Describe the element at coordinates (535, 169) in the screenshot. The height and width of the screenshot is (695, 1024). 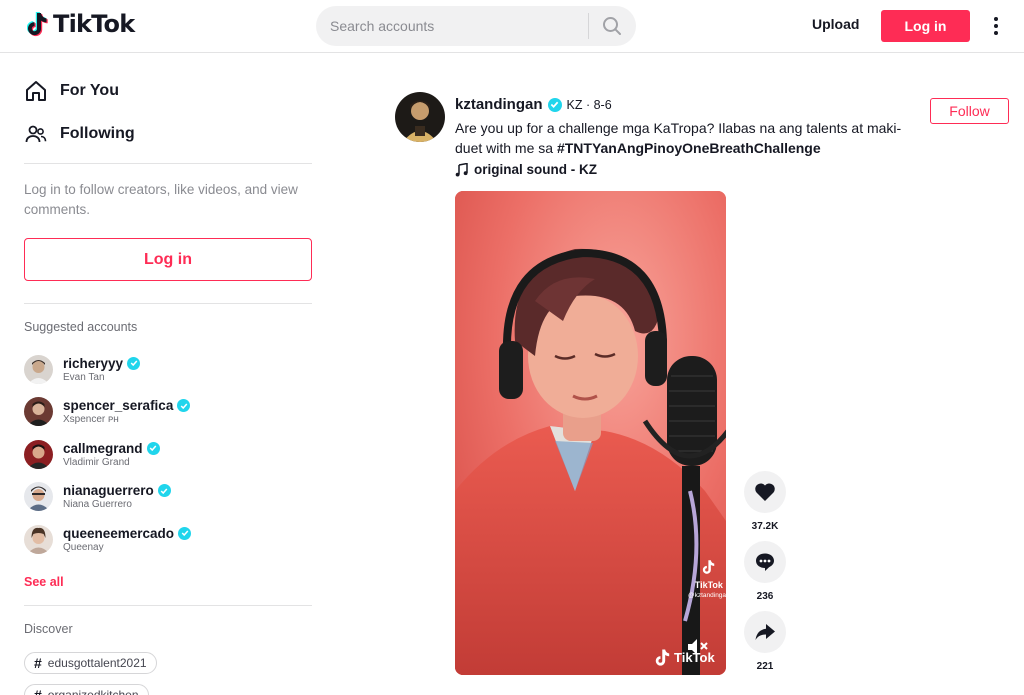
I see `post-sound-label: original sound - KZ` at that location.